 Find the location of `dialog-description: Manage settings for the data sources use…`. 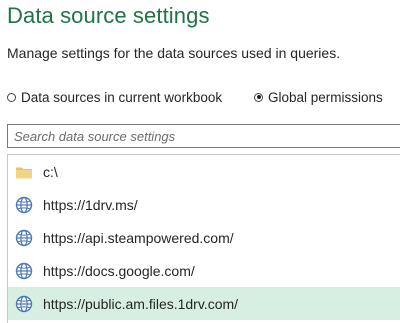

dialog-description: Manage settings for the data sources use… is located at coordinates (174, 53).